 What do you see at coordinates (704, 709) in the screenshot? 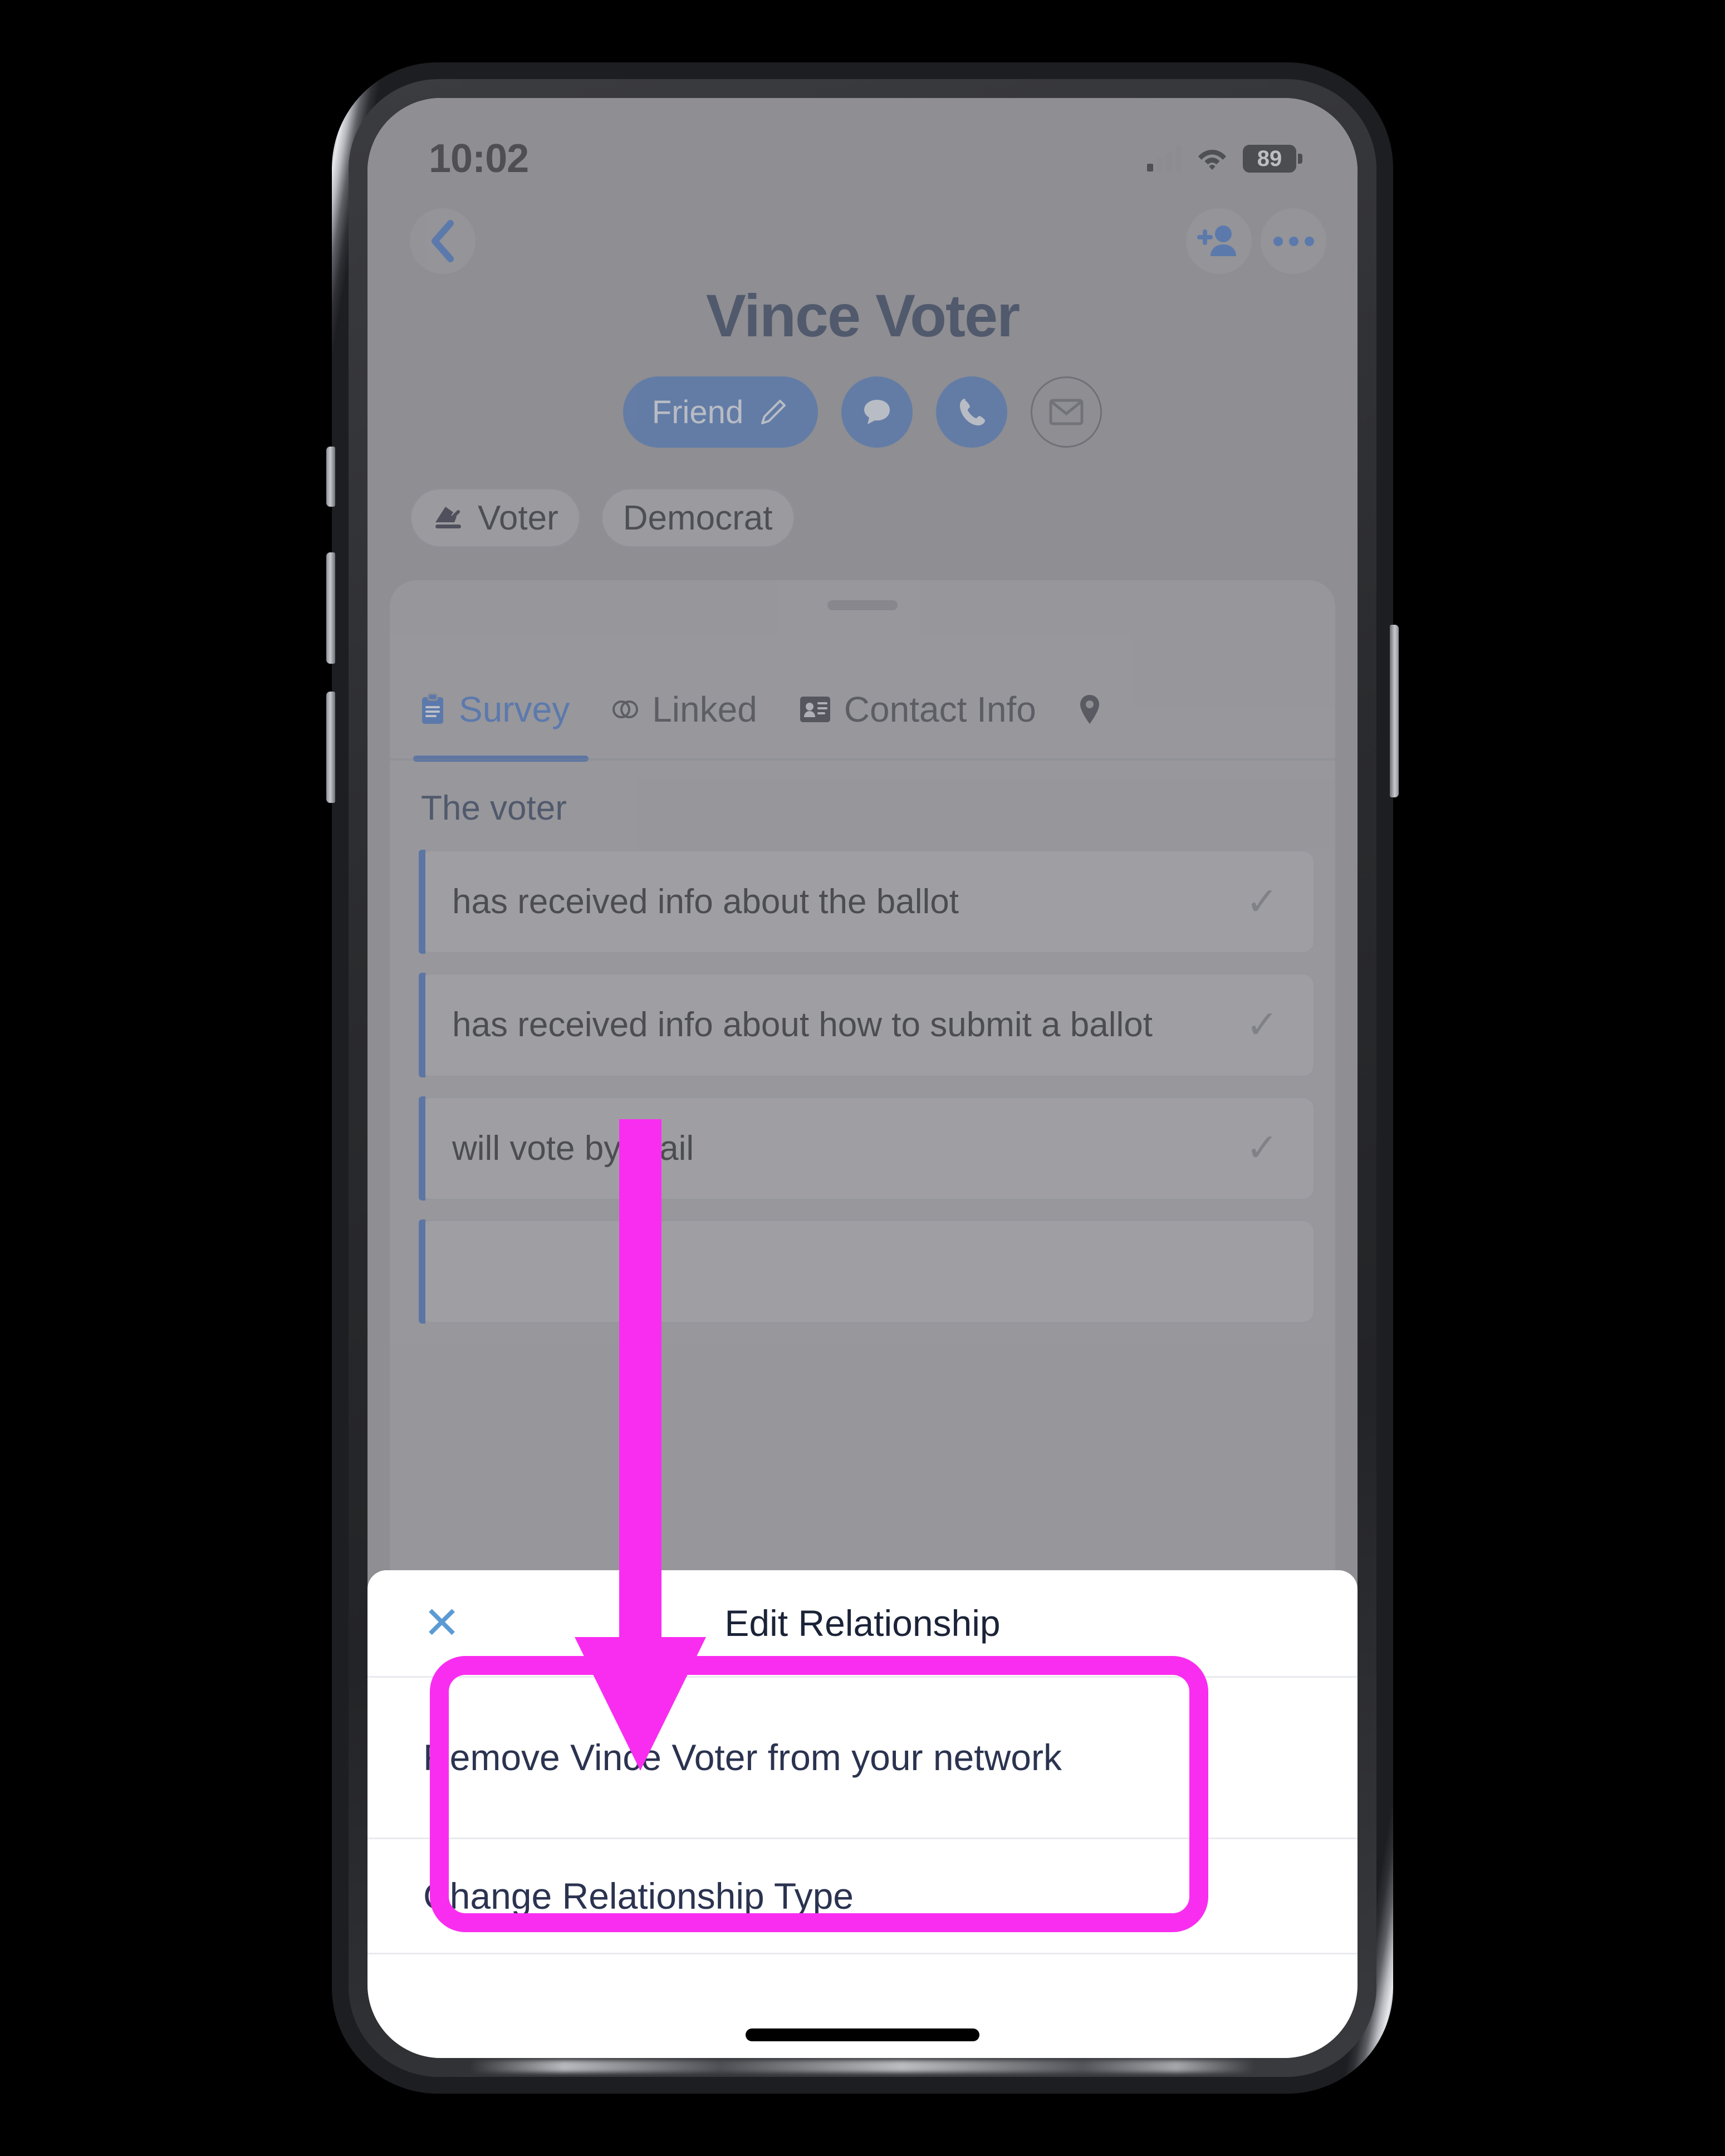
I see `tab-label: Linked` at bounding box center [704, 709].